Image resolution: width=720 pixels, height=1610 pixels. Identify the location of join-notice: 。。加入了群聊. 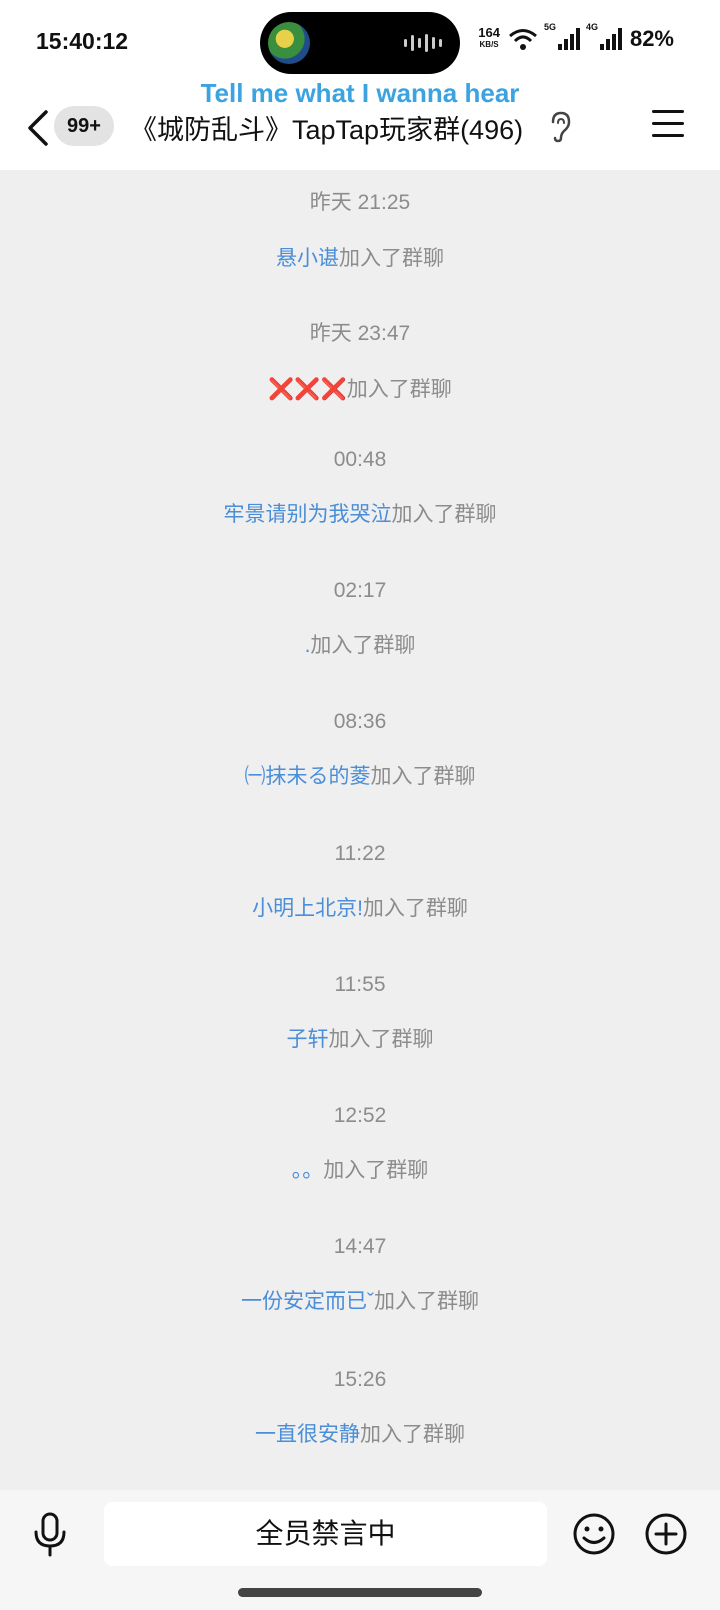
(360, 1169).